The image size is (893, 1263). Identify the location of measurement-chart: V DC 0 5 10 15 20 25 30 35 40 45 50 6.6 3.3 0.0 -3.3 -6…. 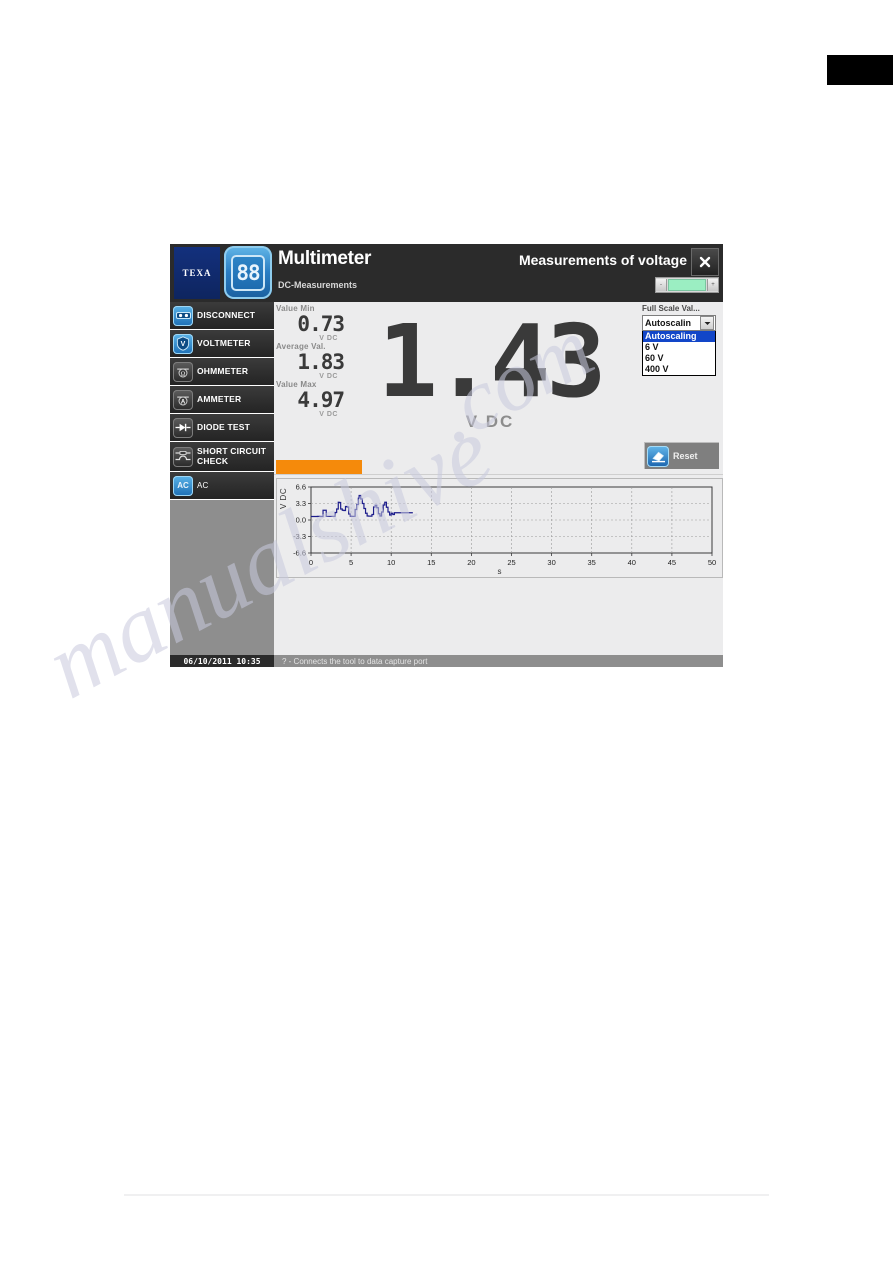
(499, 528).